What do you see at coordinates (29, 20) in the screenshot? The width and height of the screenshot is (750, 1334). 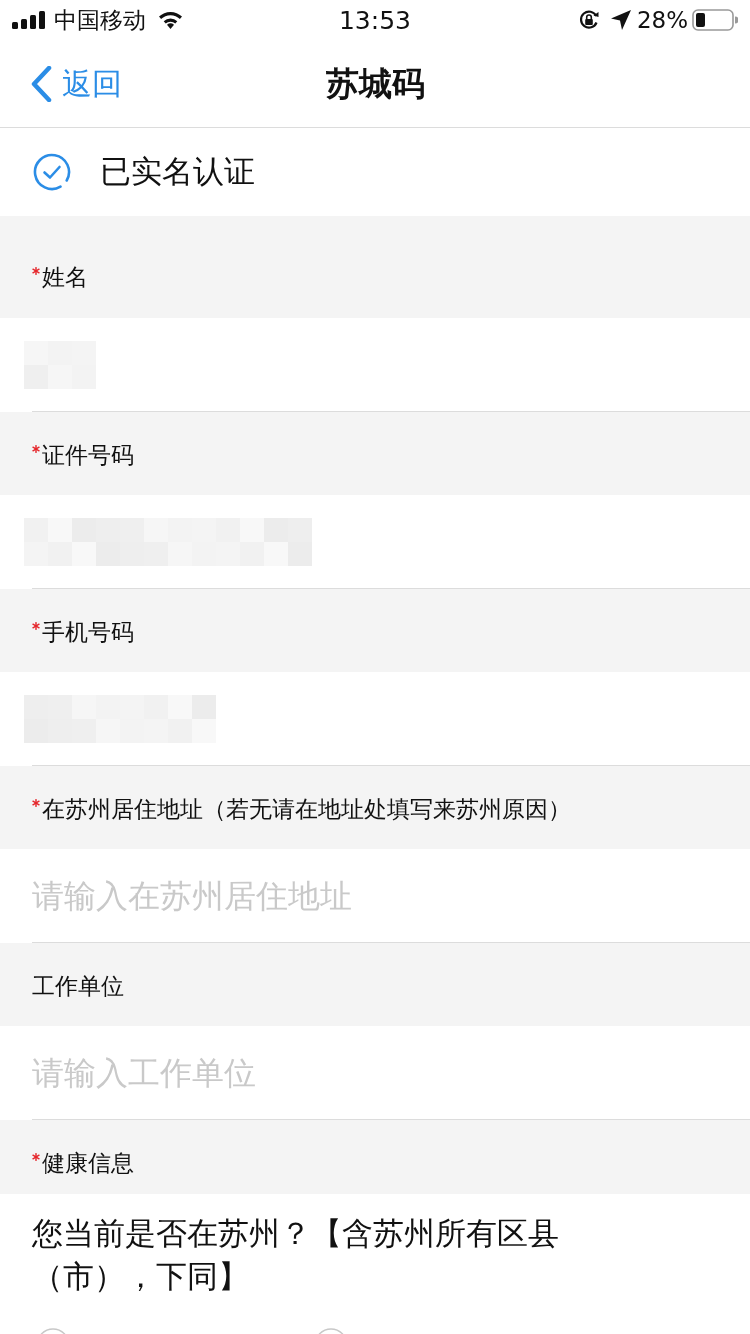 I see `signal-icon` at bounding box center [29, 20].